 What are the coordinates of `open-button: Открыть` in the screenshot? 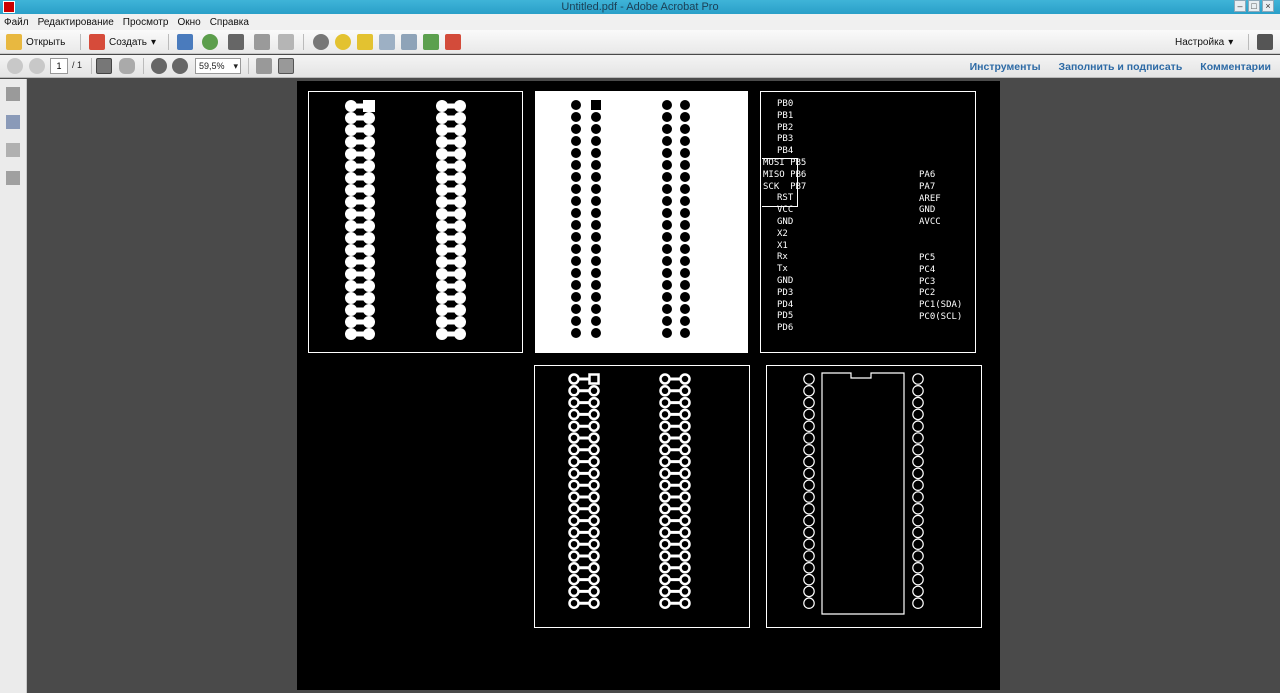 It's located at (35, 42).